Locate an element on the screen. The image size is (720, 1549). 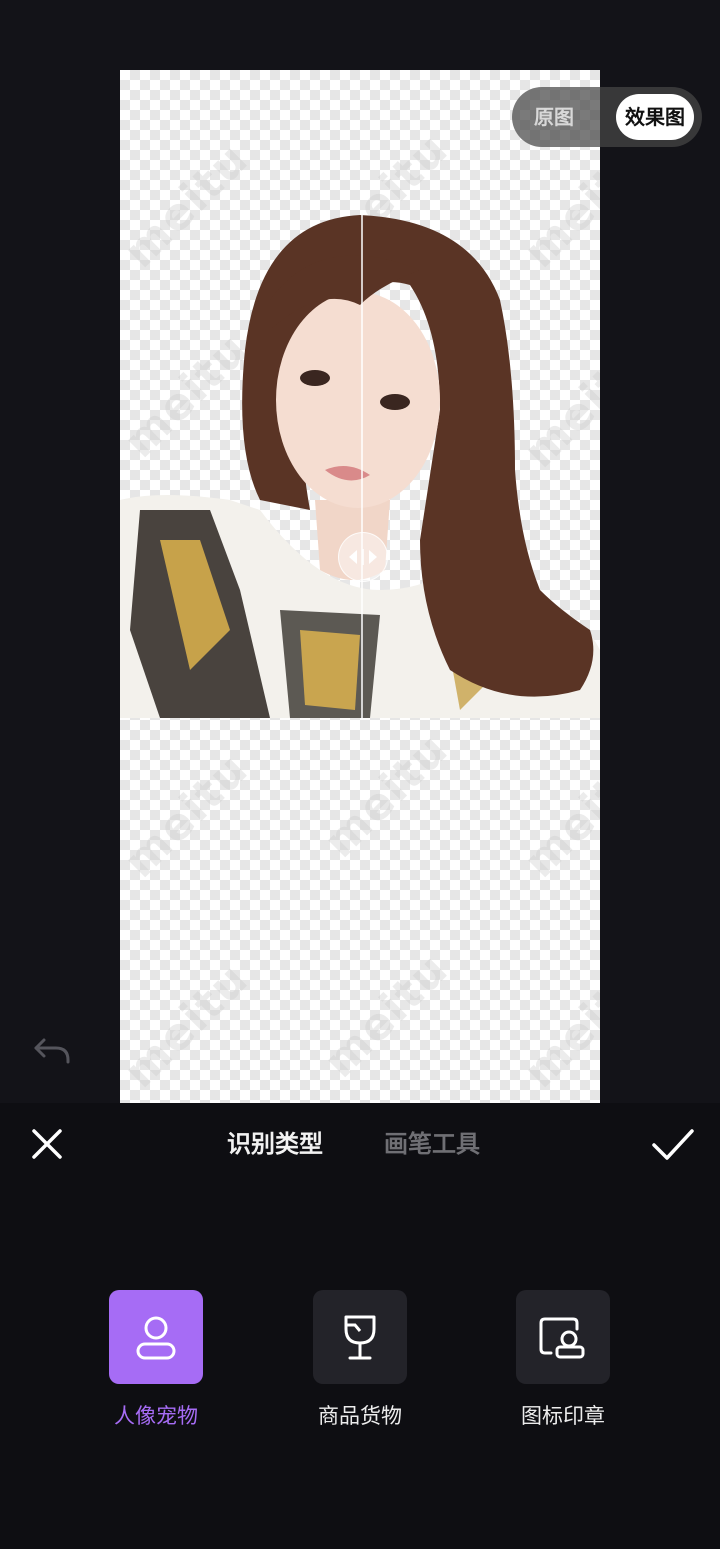
compare-slider-handle is located at coordinates (363, 557).